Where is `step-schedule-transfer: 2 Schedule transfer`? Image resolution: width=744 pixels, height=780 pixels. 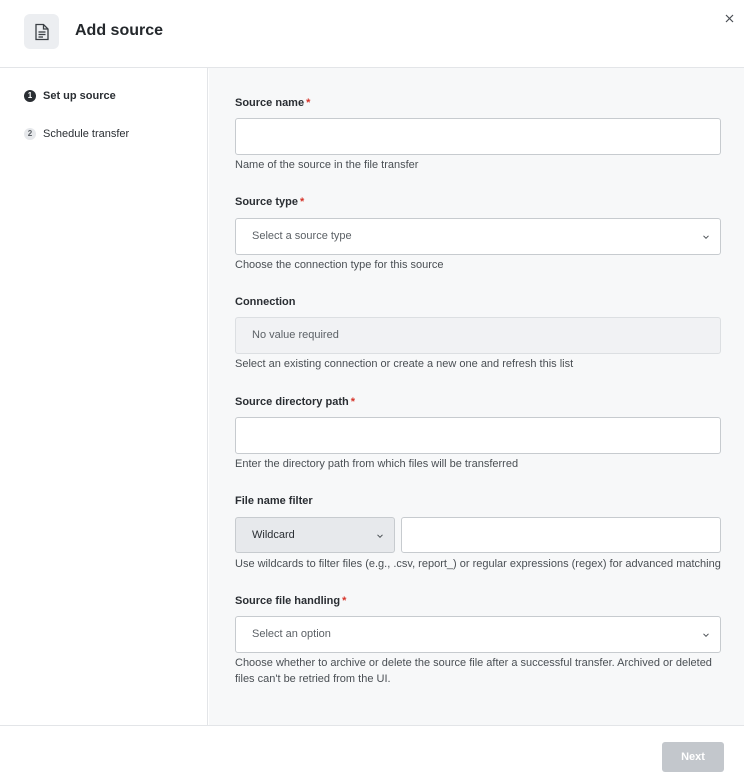
step-schedule-transfer: 2 Schedule transfer is located at coordinates (76, 134).